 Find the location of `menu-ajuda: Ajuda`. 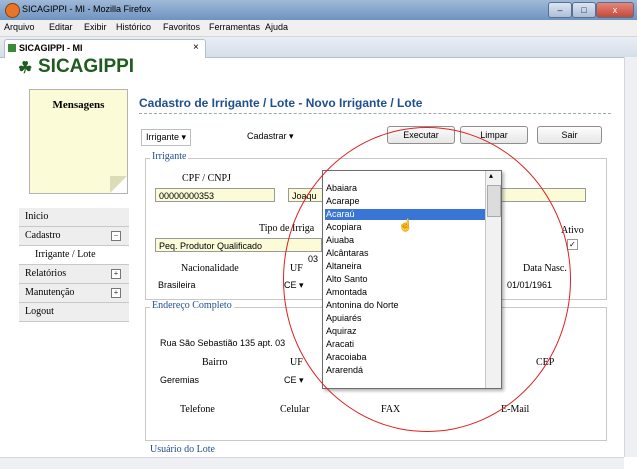

menu-ajuda: Ajuda is located at coordinates (276, 27).